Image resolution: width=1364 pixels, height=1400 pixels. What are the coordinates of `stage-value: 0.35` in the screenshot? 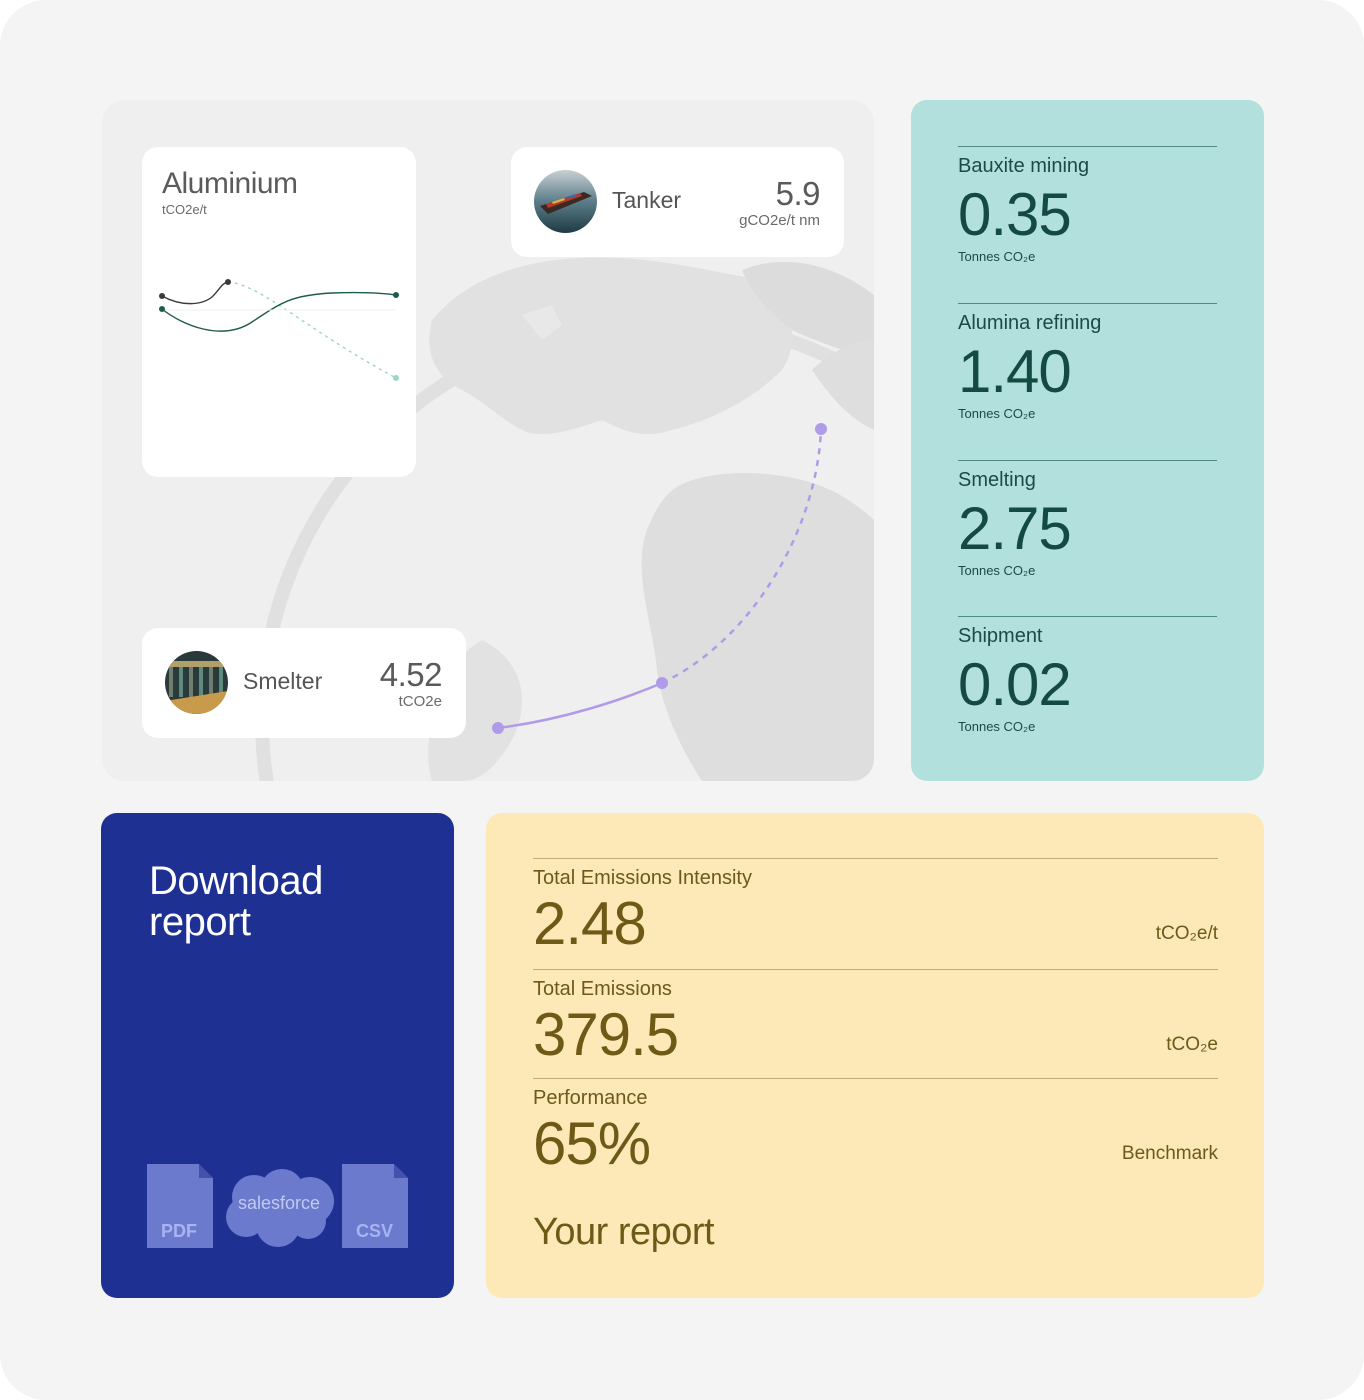 It's located at (1015, 214).